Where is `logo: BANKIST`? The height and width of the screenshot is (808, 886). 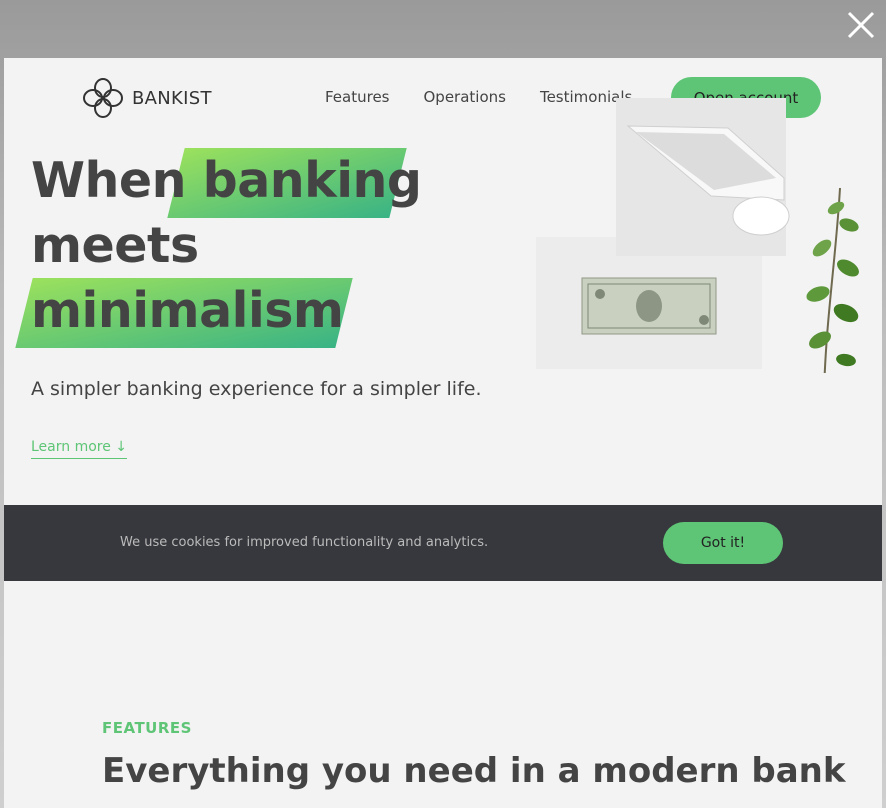 logo: BANKIST is located at coordinates (147, 98).